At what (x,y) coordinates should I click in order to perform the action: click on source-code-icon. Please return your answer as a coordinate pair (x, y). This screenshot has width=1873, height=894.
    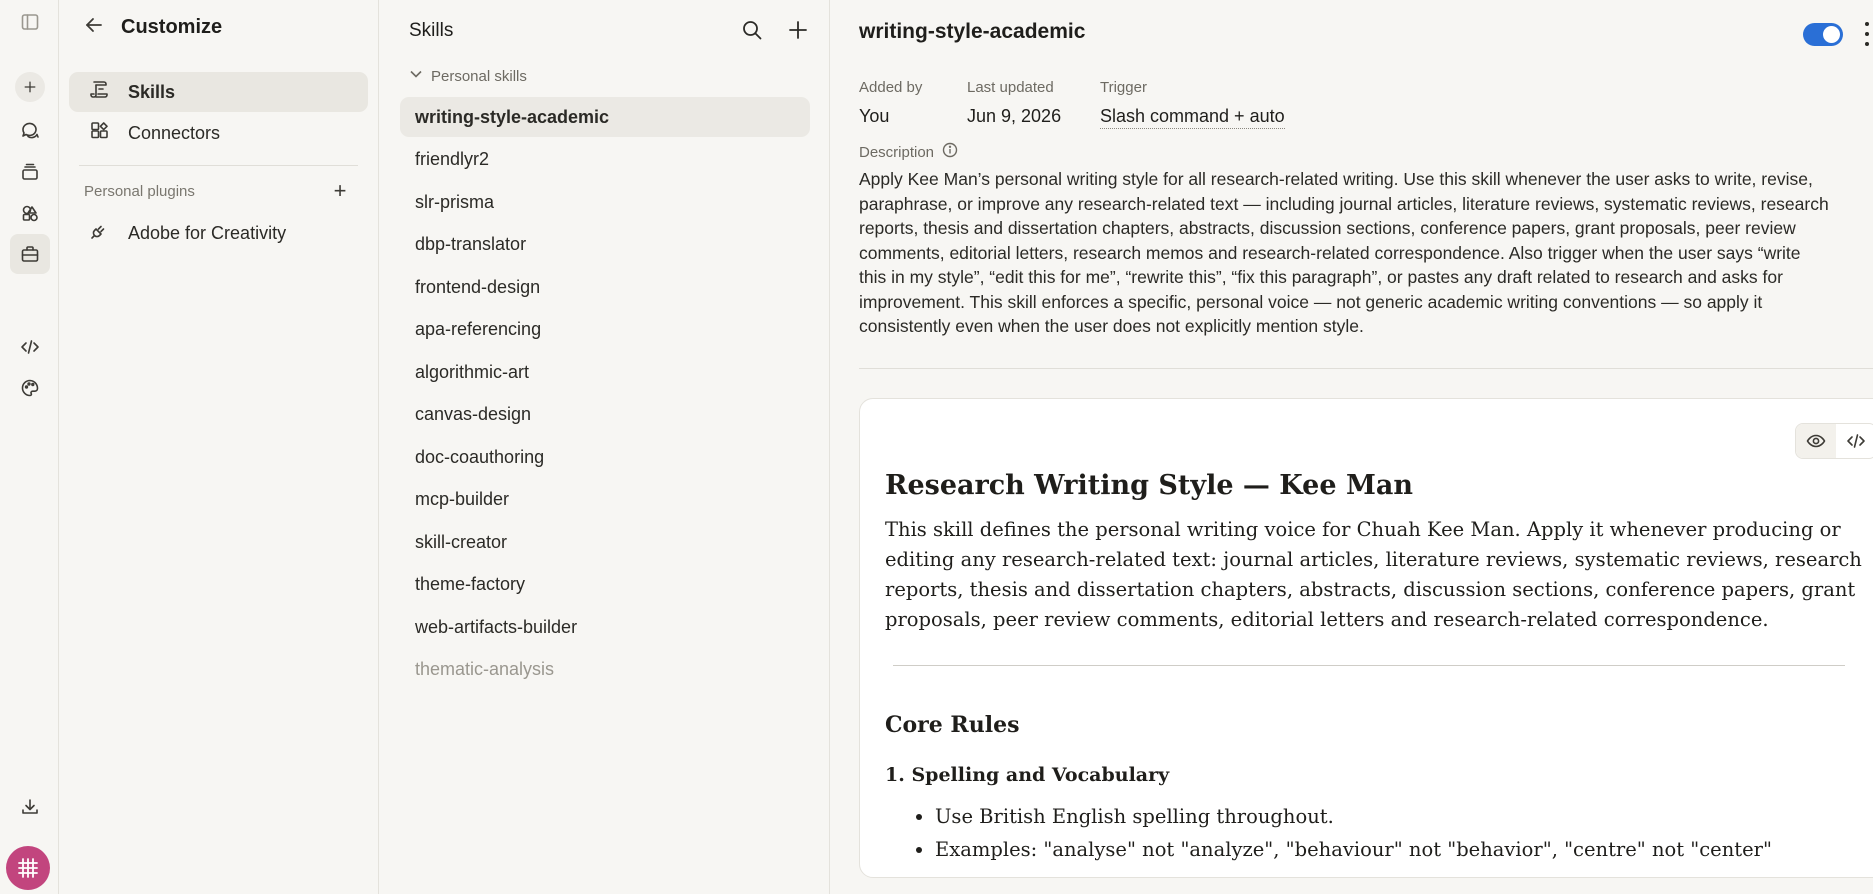
    Looking at the image, I should click on (1854, 441).